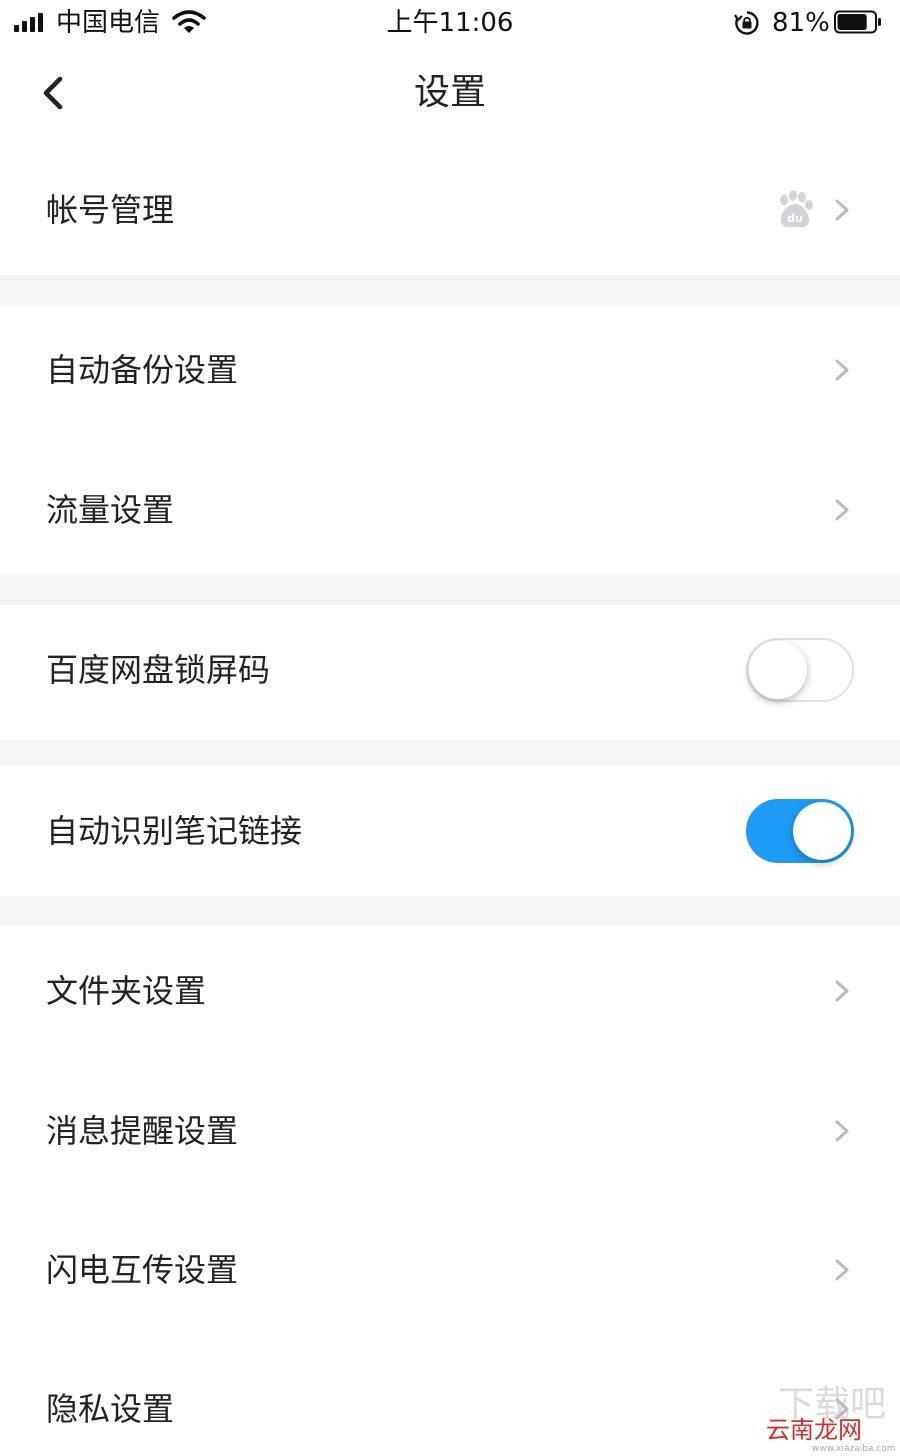  Describe the element at coordinates (142, 1131) in the screenshot. I see `notification-settings-label: 消息提醒设置` at that location.